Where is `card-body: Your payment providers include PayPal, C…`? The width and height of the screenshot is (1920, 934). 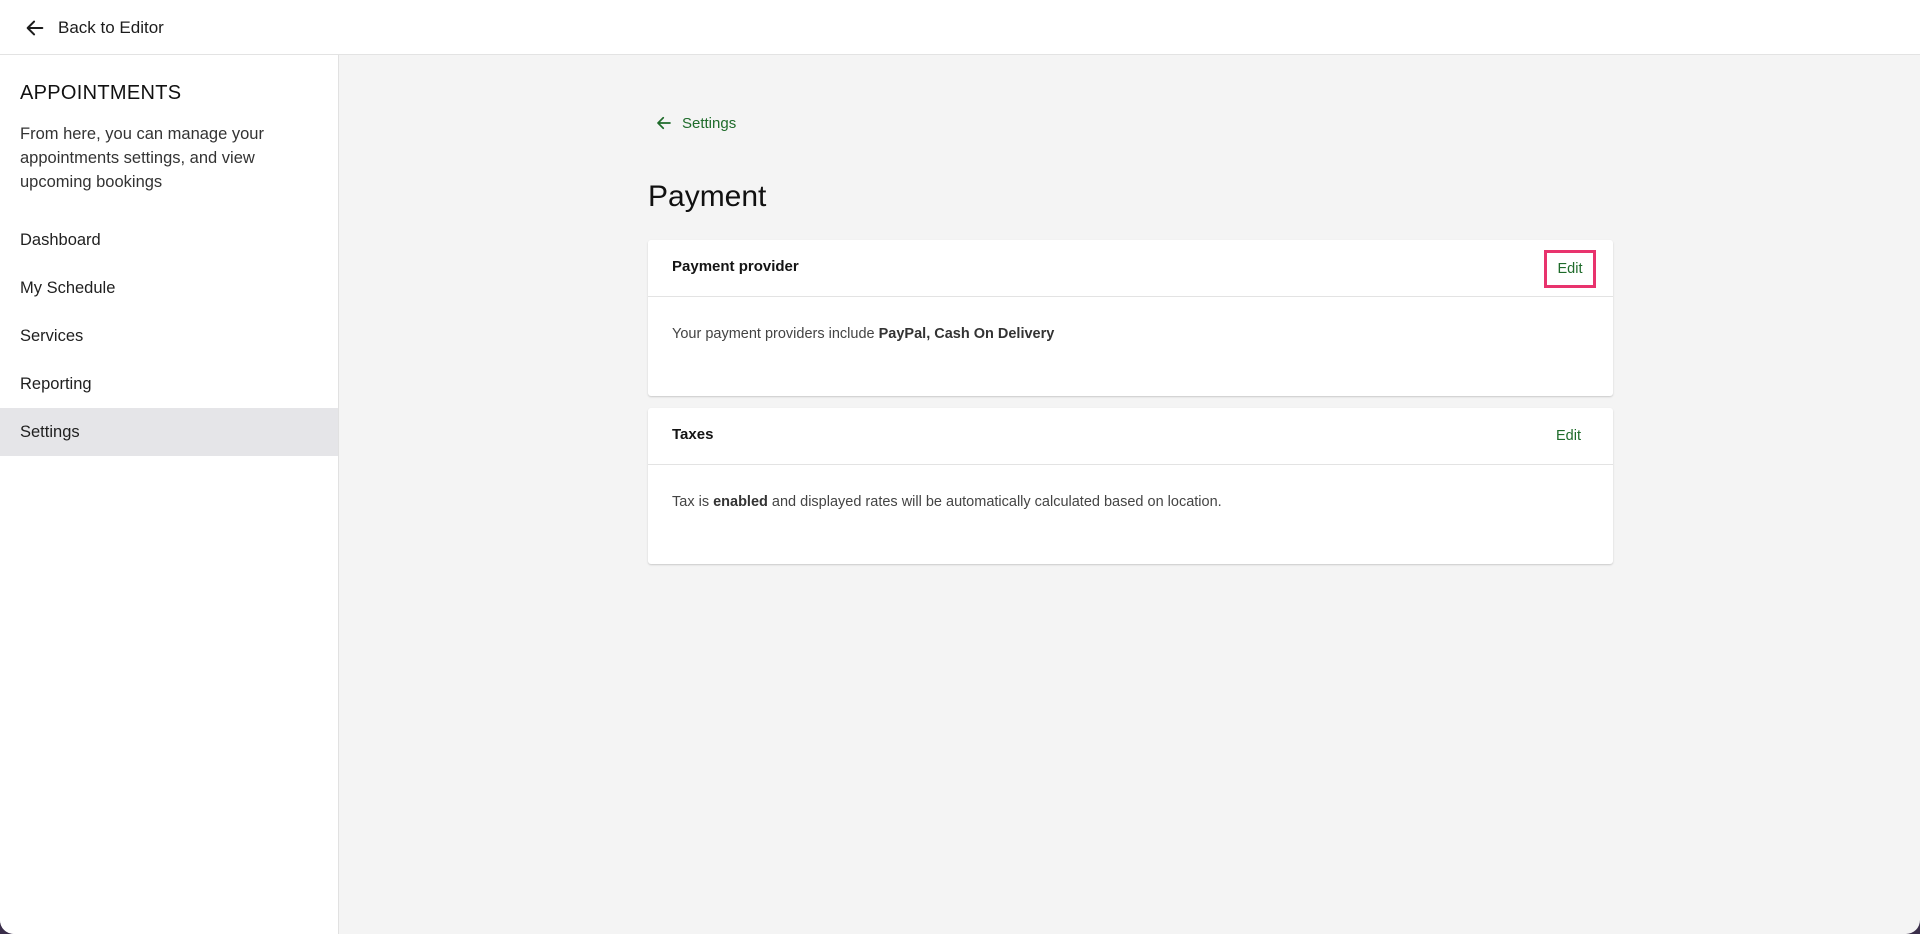
card-body: Your payment providers include PayPal, C… is located at coordinates (1130, 346).